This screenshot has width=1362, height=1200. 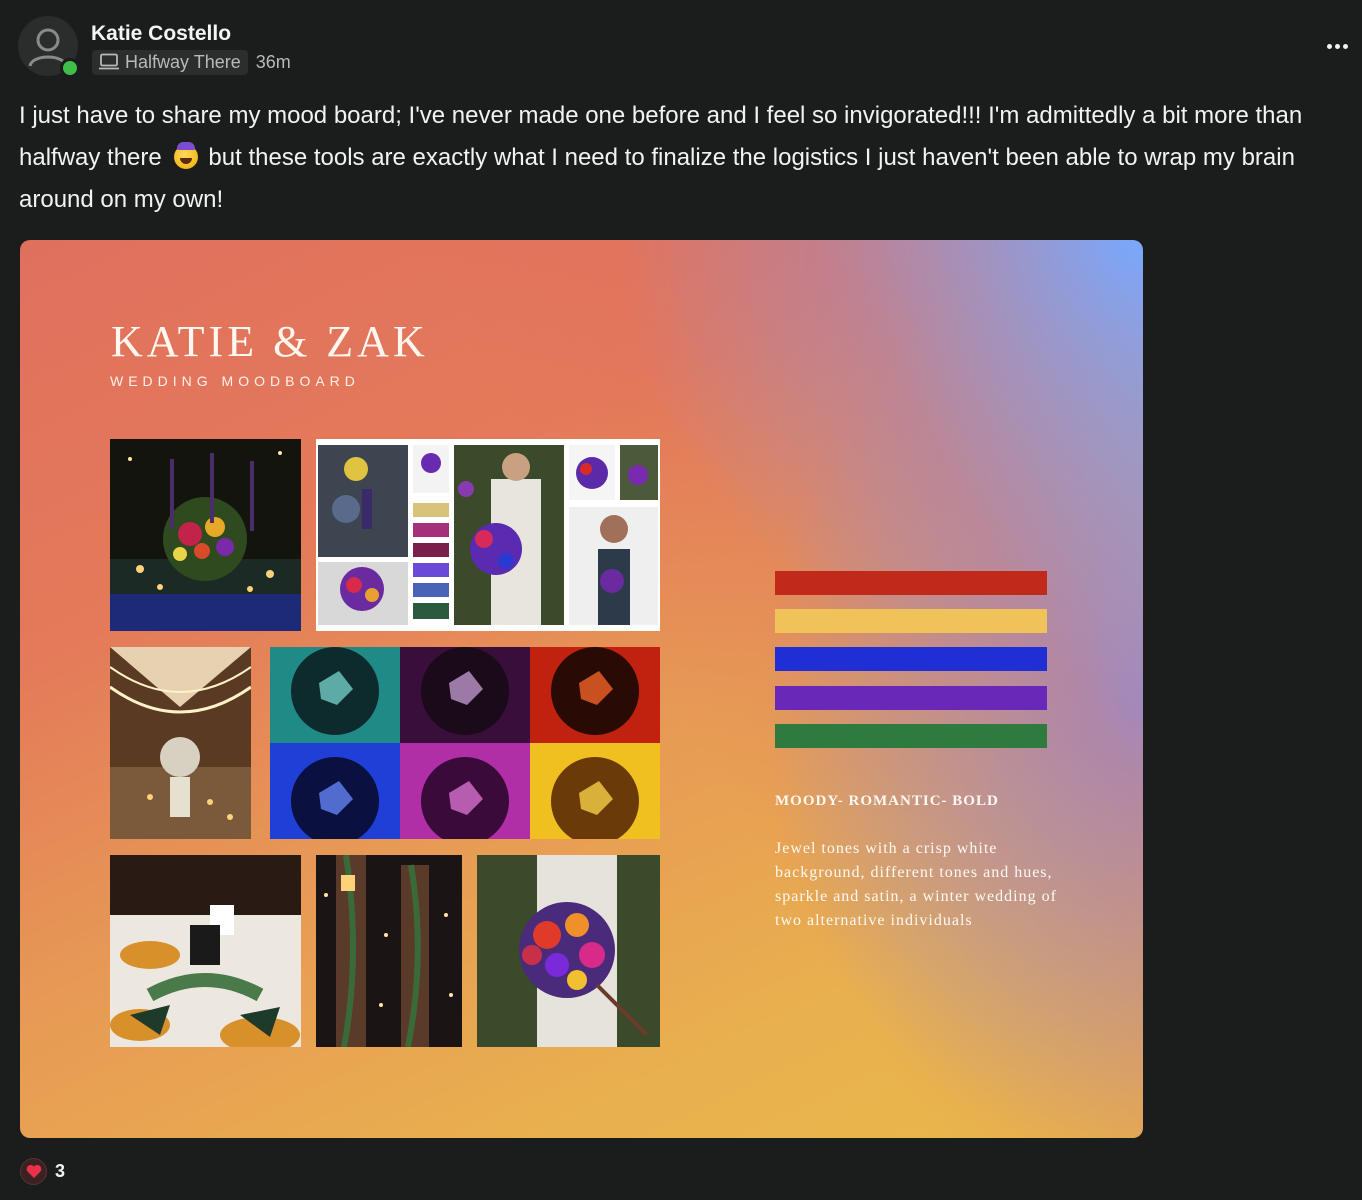 I want to click on more-options-icon, so click(x=1329, y=46).